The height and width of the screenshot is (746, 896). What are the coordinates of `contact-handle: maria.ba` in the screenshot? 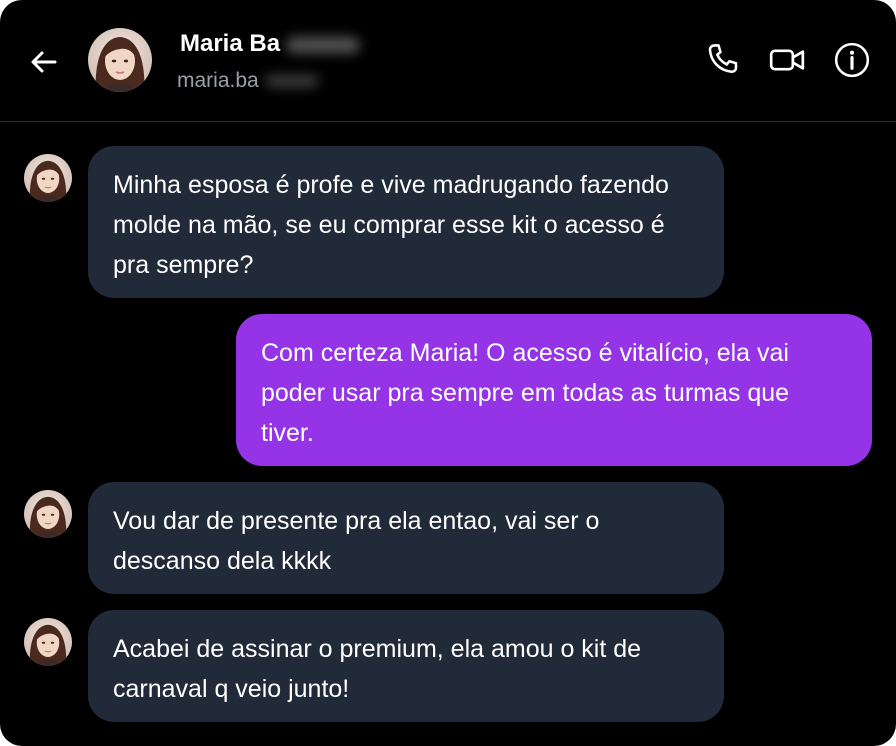 It's located at (248, 81).